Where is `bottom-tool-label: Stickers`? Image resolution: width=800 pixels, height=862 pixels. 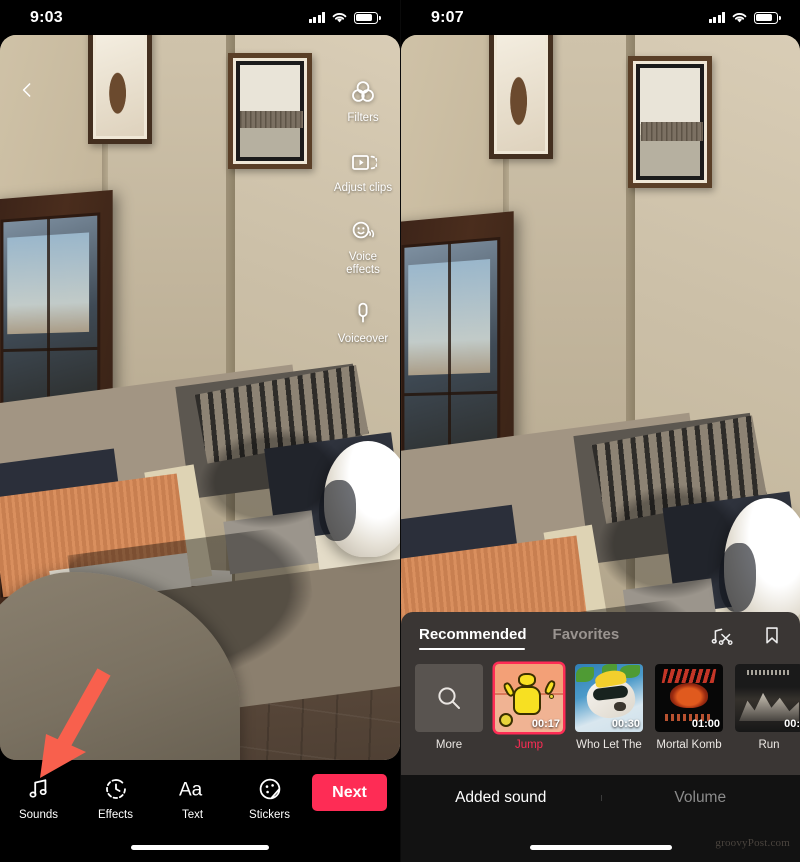 bottom-tool-label: Stickers is located at coordinates (269, 814).